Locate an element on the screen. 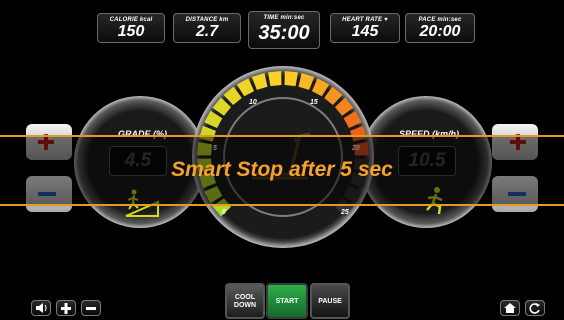 The height and width of the screenshot is (320, 564). heart-rate-value: 145 is located at coordinates (365, 31).